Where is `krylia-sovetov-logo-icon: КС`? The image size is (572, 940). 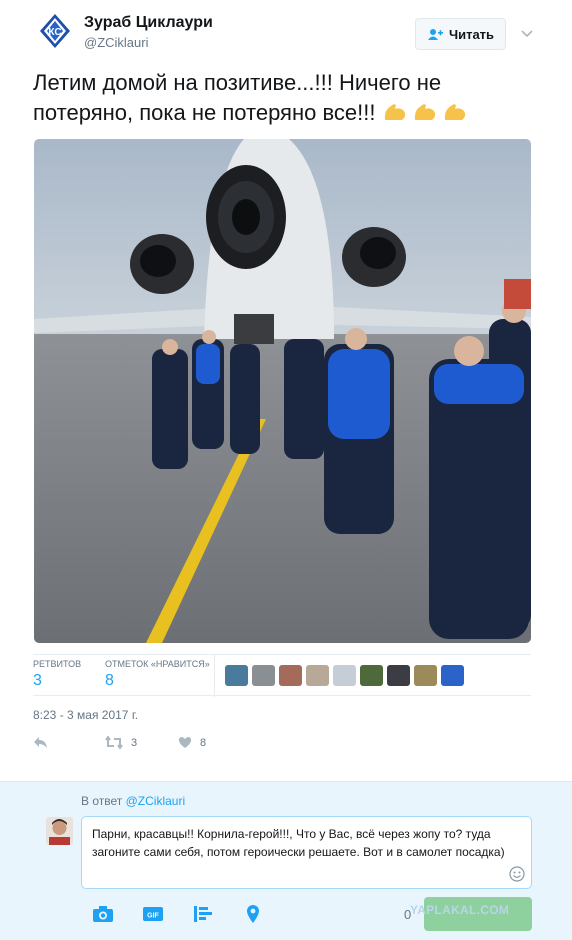 krylia-sovetov-logo-icon: КС is located at coordinates (55, 31).